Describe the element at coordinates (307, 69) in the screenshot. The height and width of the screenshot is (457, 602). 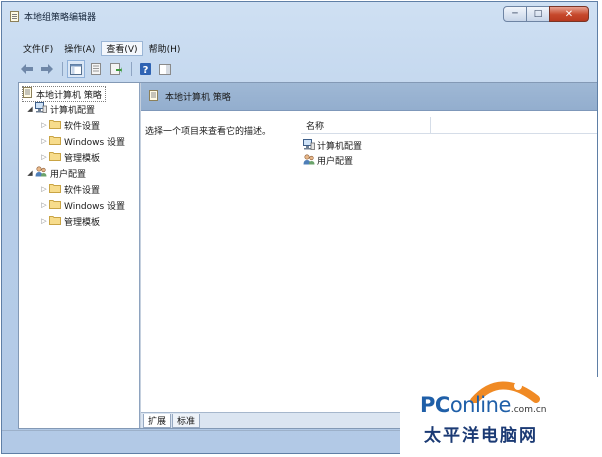
I see `toolbar: ?` at that location.